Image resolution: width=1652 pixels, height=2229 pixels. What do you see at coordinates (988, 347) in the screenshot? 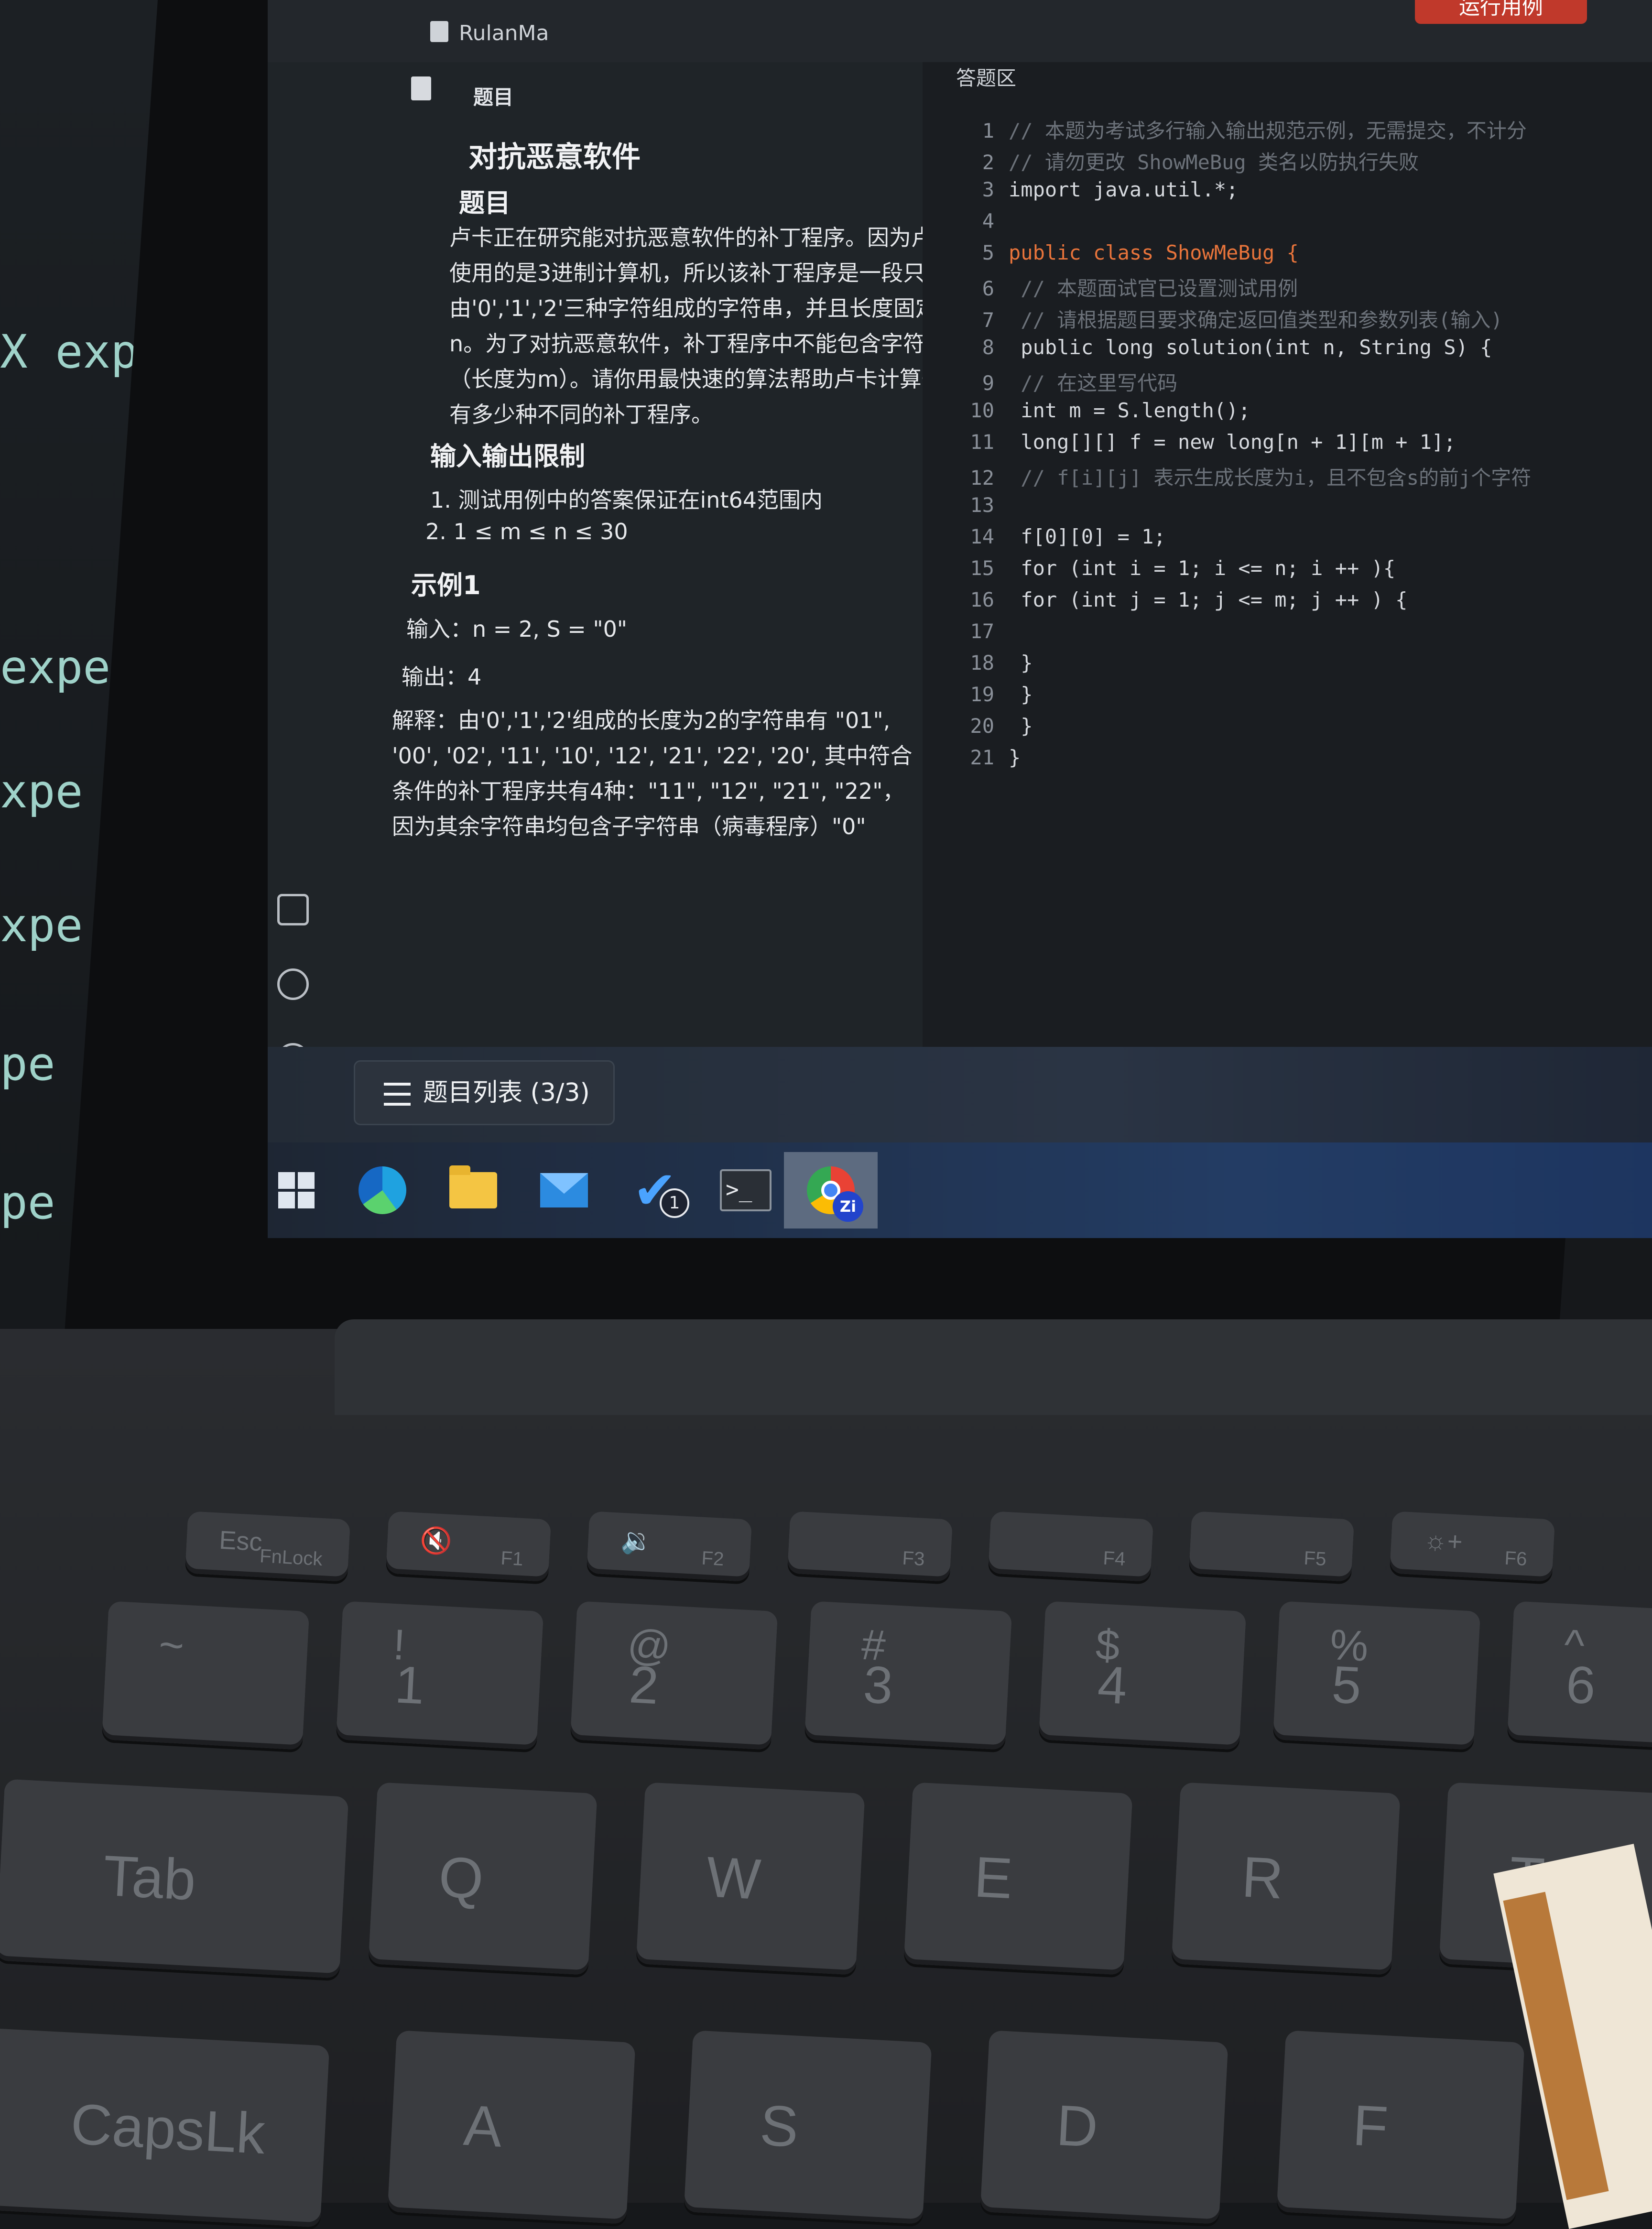
I see `line-number: 8` at bounding box center [988, 347].